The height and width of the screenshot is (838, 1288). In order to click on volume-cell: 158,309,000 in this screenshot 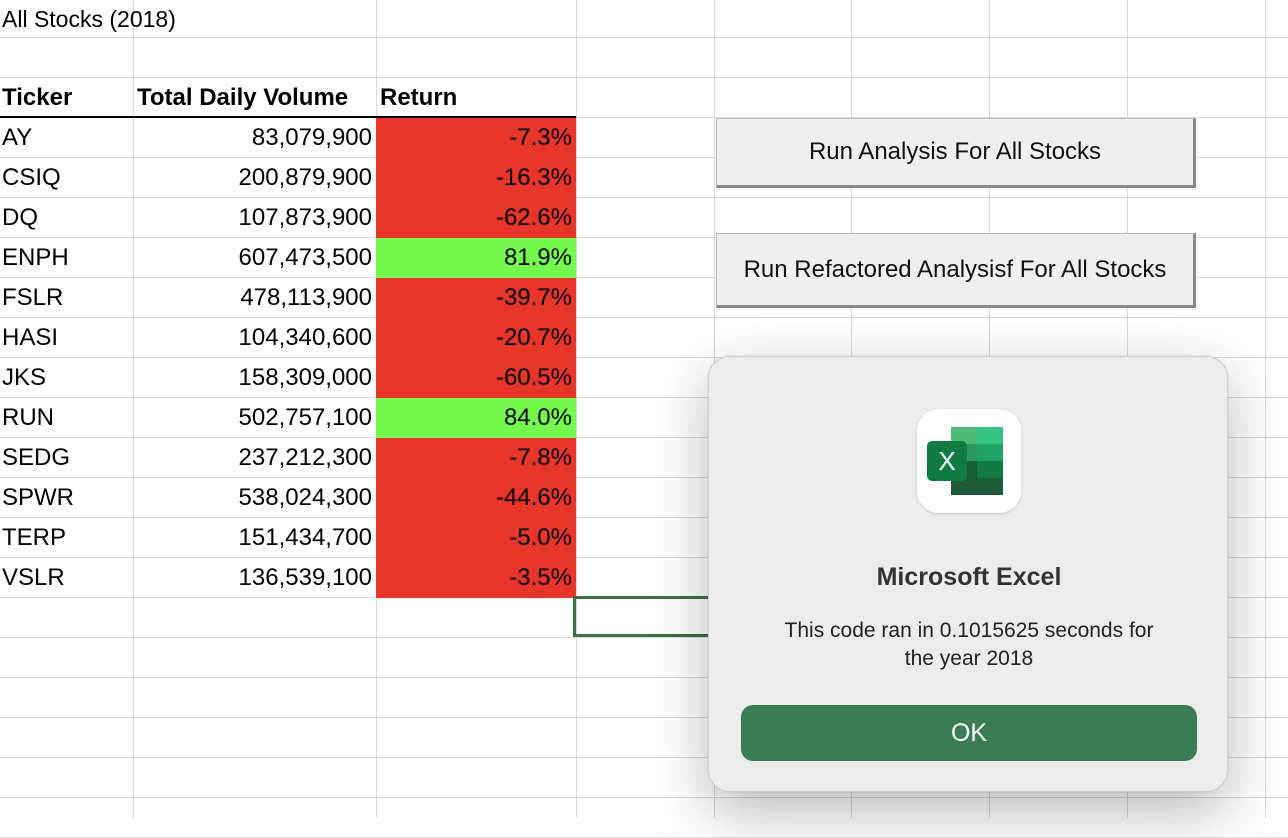, I will do `click(254, 378)`.